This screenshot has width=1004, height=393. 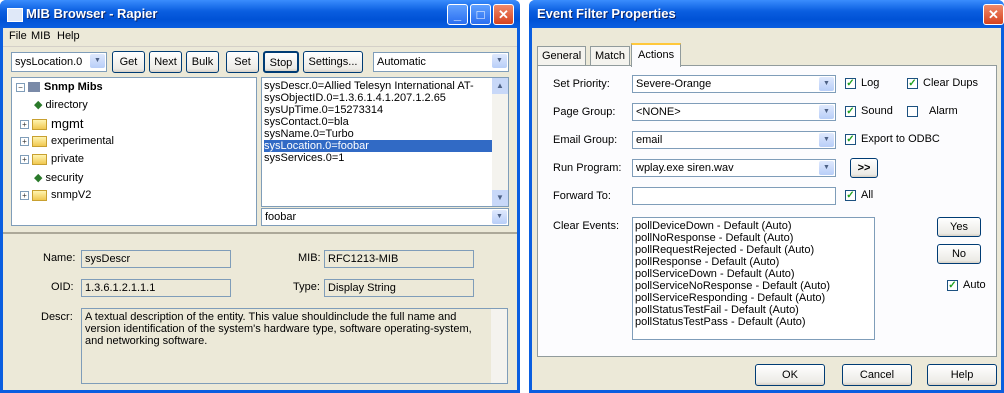 What do you see at coordinates (399, 288) in the screenshot?
I see `type-field: Display String` at bounding box center [399, 288].